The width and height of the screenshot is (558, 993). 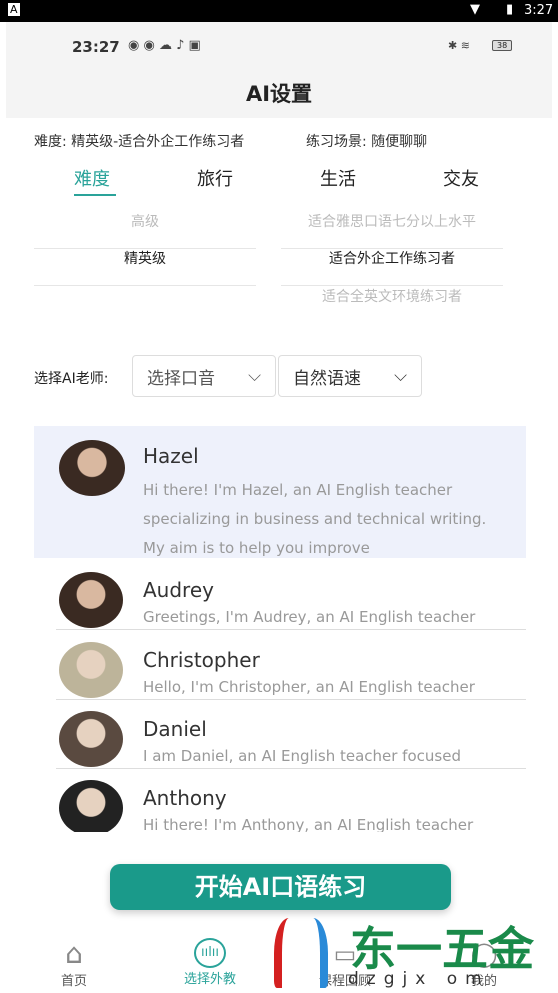 I want to click on tab-life: 生活, so click(x=338, y=178).